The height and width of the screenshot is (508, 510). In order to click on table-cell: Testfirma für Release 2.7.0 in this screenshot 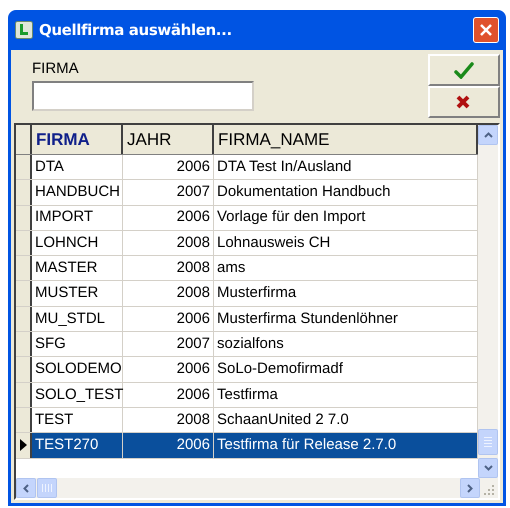, I will do `click(346, 445)`.